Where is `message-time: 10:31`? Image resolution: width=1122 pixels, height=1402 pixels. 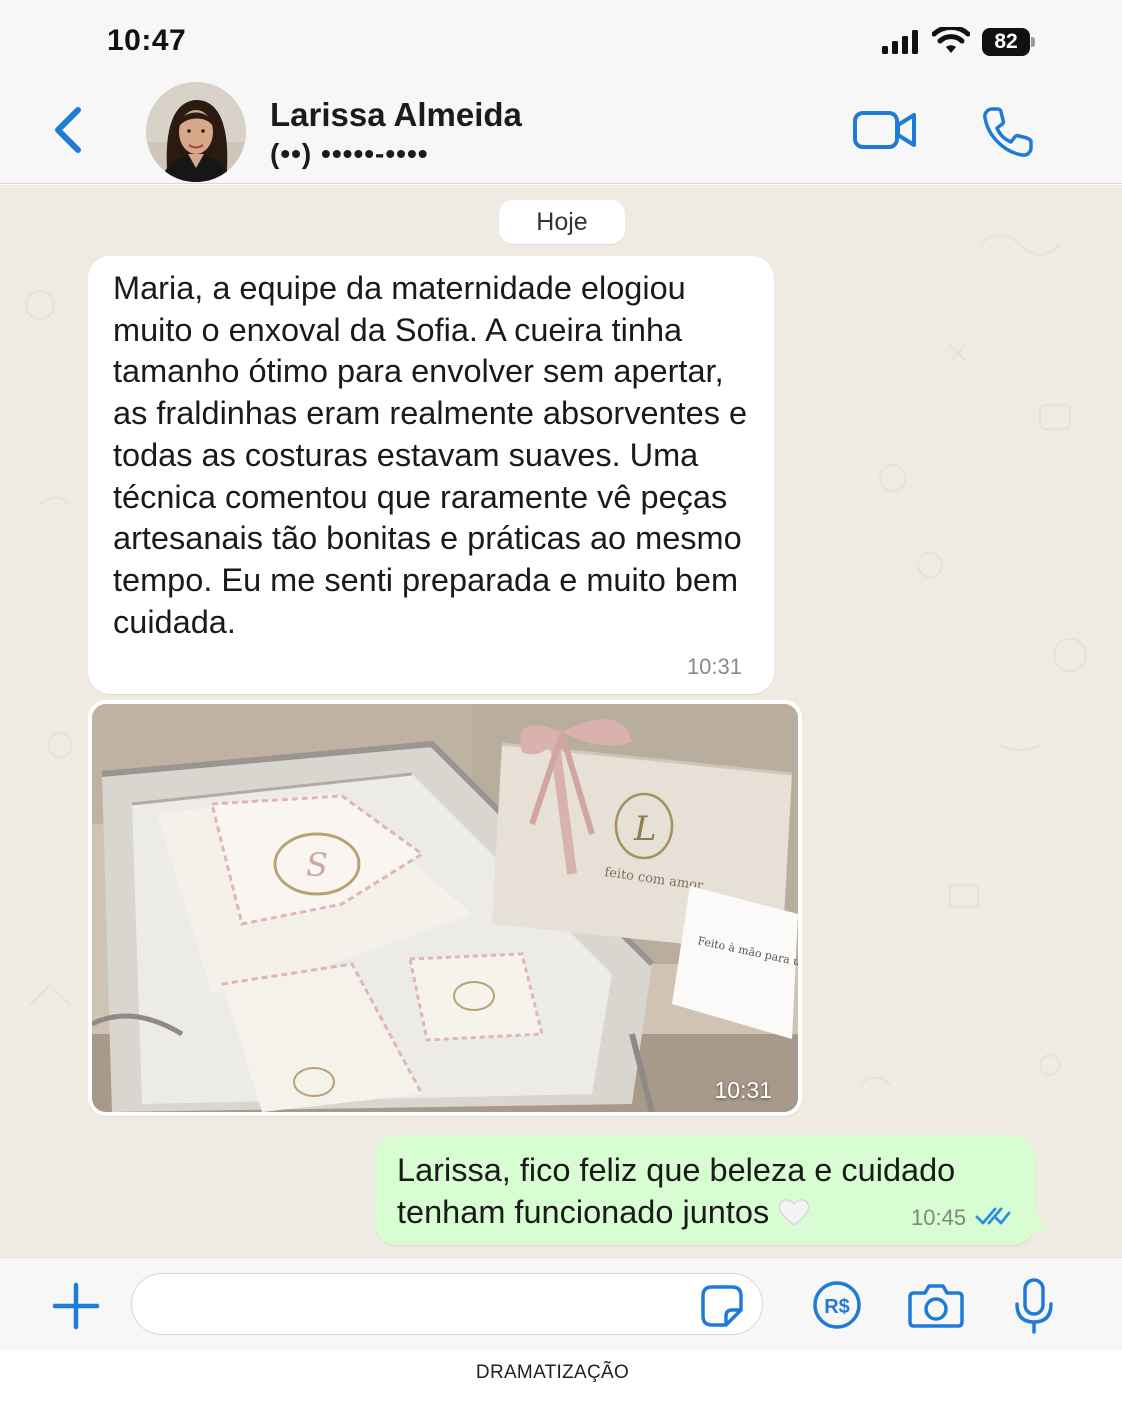
message-time: 10:31 is located at coordinates (714, 666).